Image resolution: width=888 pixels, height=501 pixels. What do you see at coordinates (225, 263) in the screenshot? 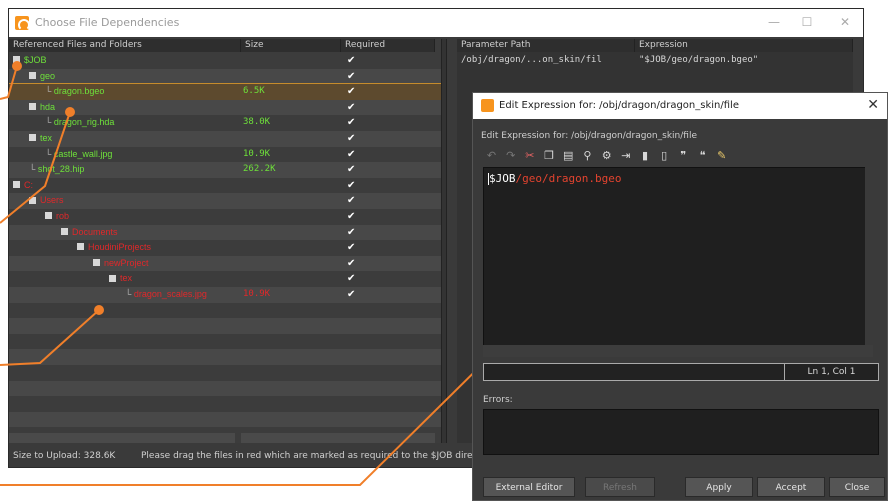
I see `tree-row: newProject ✔` at bounding box center [225, 263].